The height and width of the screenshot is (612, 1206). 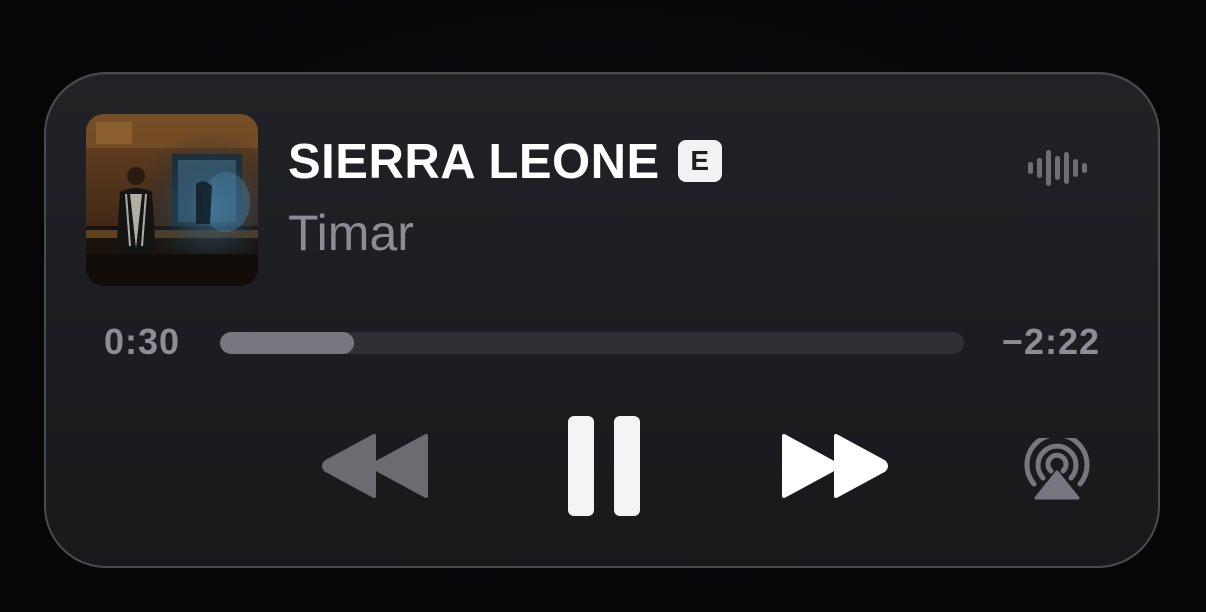 I want to click on airplay-icon, so click(x=1057, y=469).